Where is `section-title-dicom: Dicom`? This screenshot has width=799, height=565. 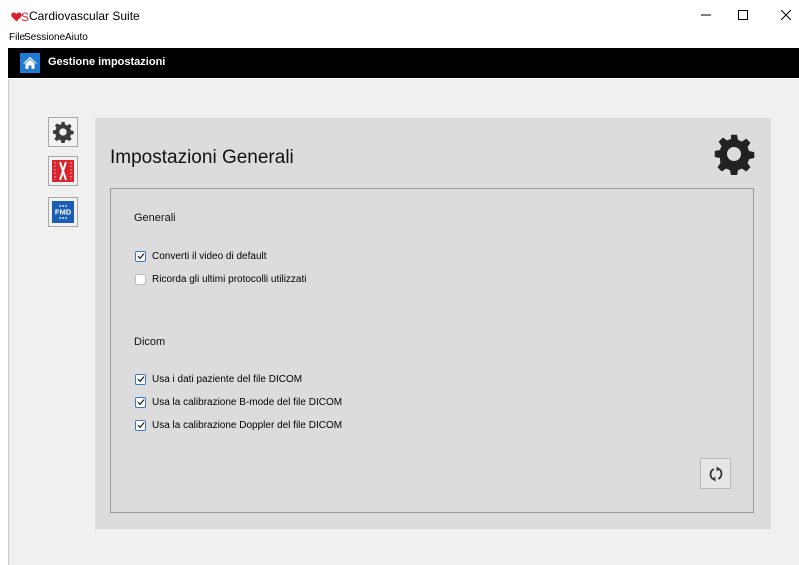
section-title-dicom: Dicom is located at coordinates (150, 342).